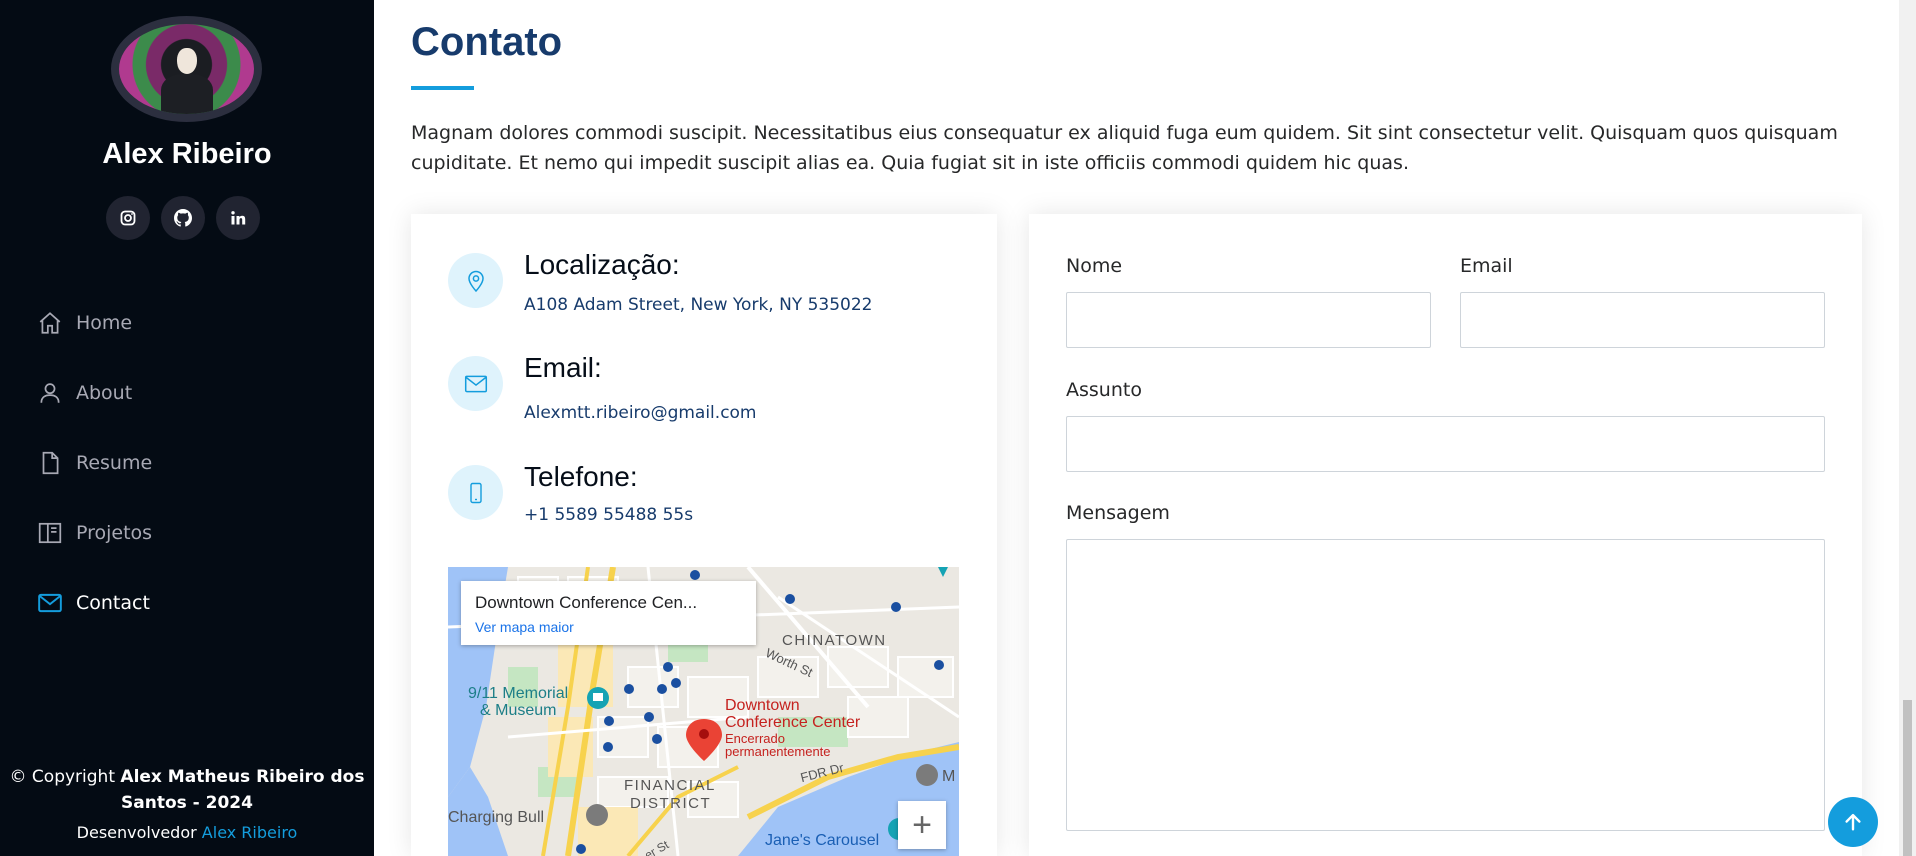 Image resolution: width=1916 pixels, height=856 pixels. I want to click on message-label: Mensagem, so click(1118, 513).